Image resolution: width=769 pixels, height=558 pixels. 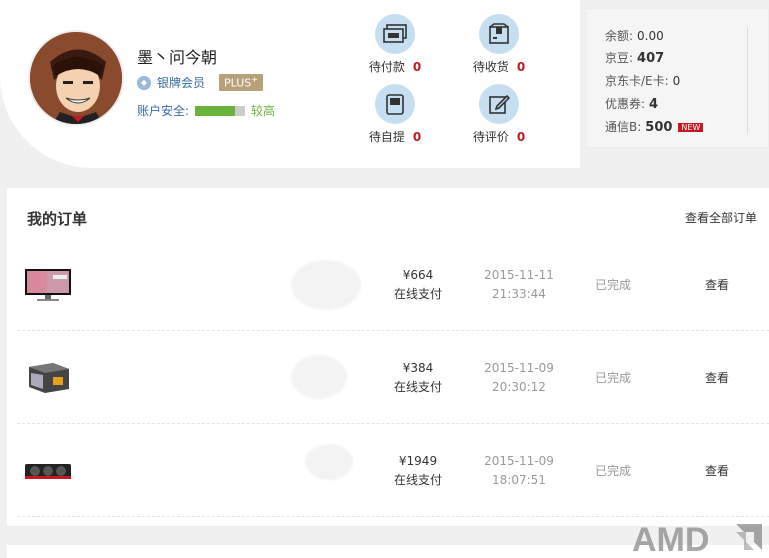 I want to click on member-level: 银牌会员, so click(x=181, y=82).